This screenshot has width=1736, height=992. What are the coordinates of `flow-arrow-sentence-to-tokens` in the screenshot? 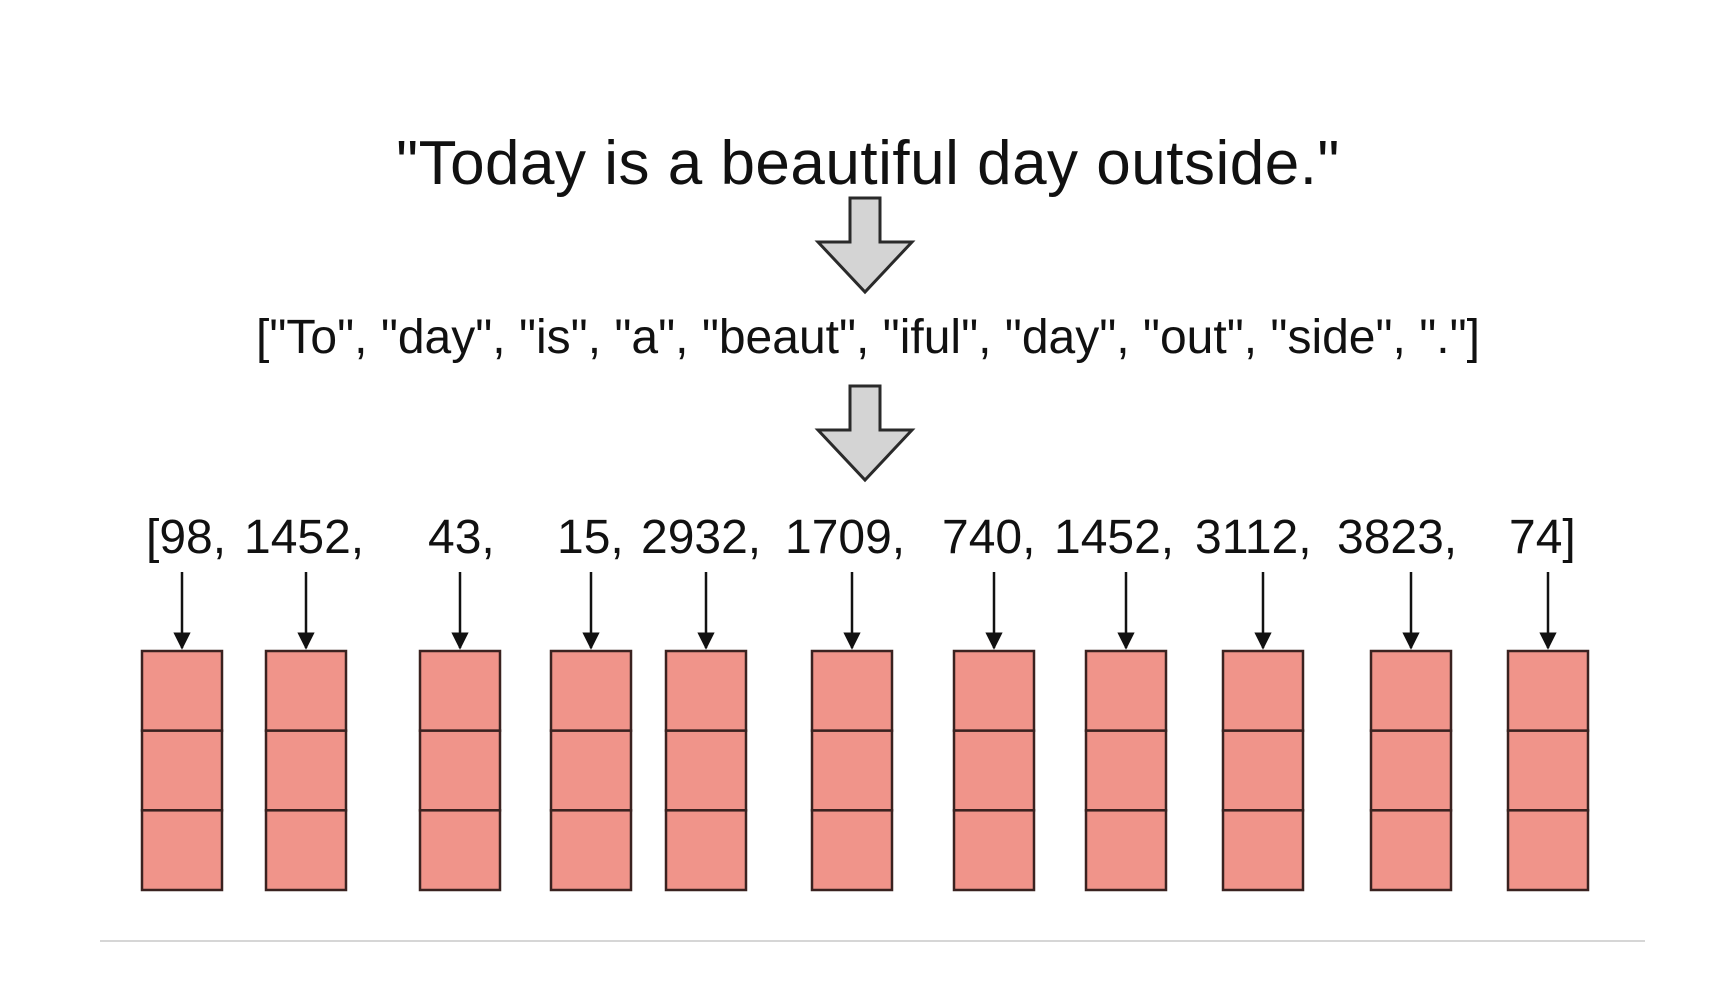 It's located at (865, 245).